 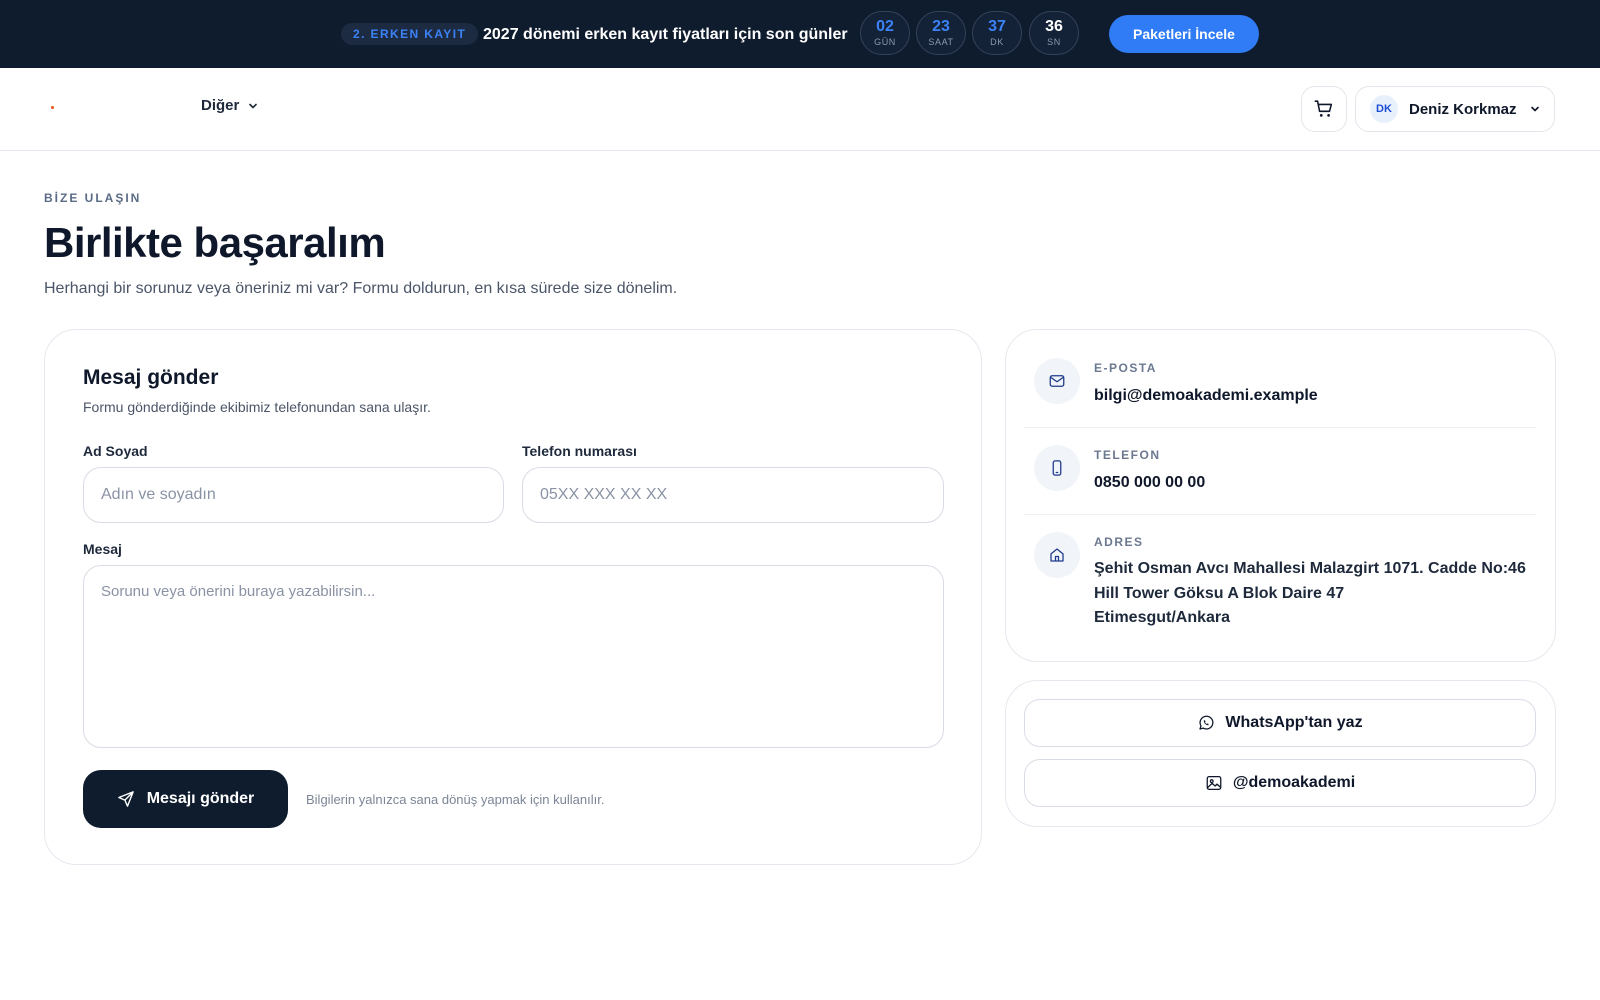 I want to click on phone-input, so click(x=733, y=495).